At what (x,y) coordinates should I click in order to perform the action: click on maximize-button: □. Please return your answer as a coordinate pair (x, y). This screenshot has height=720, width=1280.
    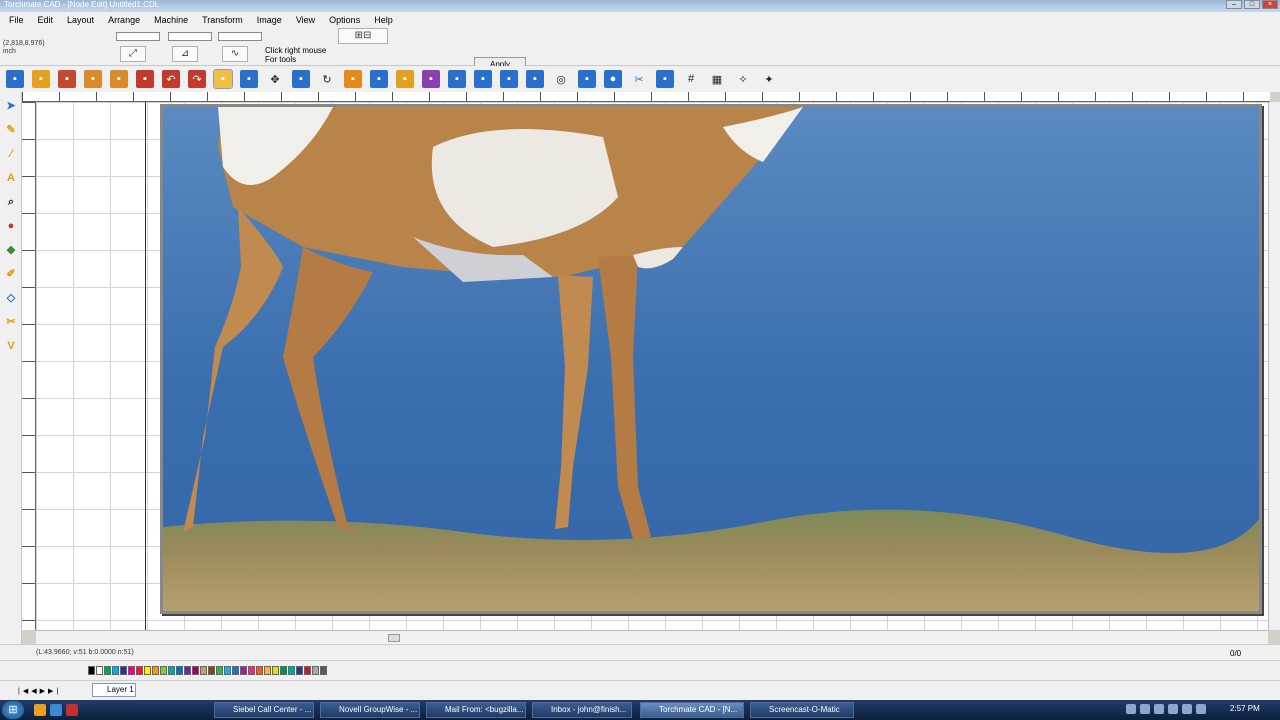
    Looking at the image, I should click on (1252, 4).